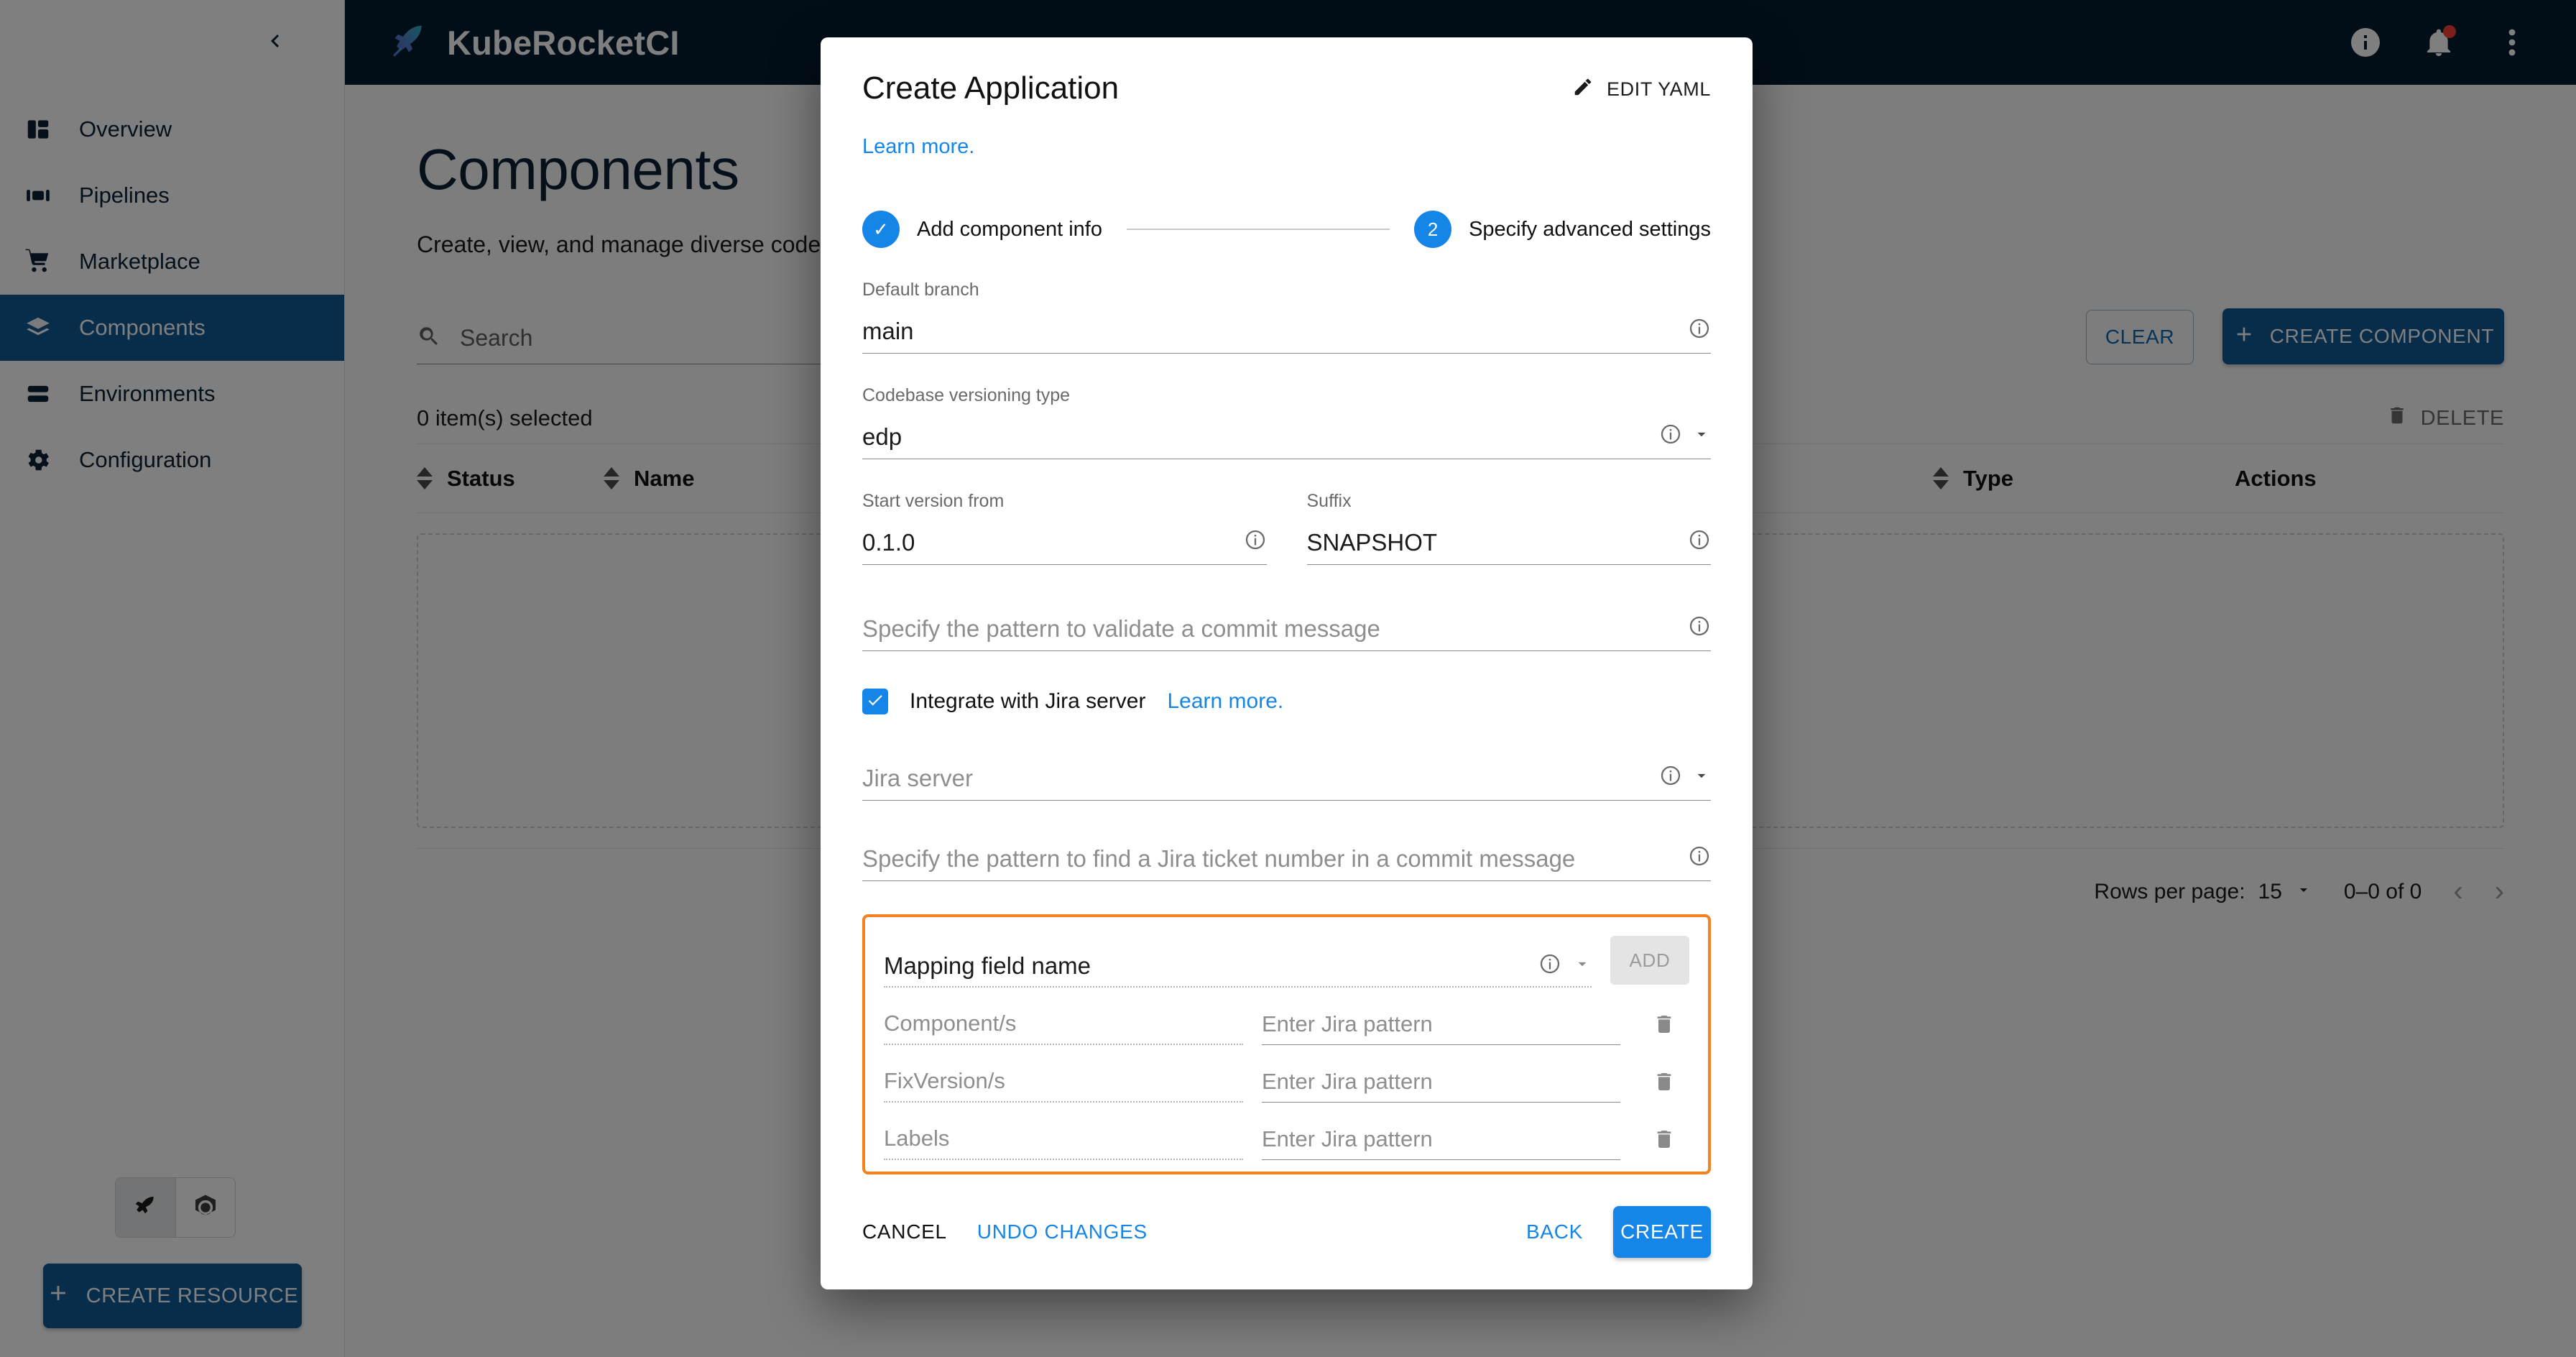 The image size is (2576, 1357). Describe the element at coordinates (1225, 701) in the screenshot. I see `jira-learn-more-link: Learn more.` at that location.